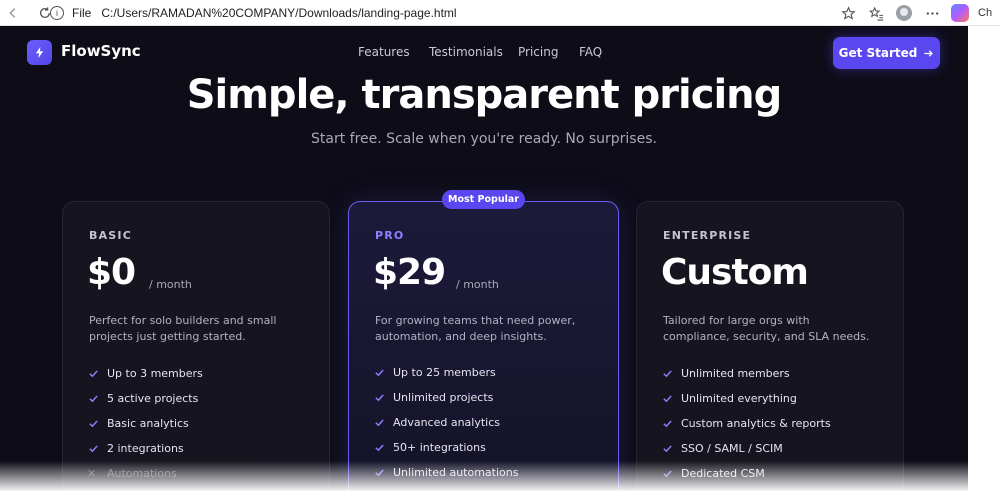 The image size is (1000, 501). Describe the element at coordinates (590, 52) in the screenshot. I see `nav-link-faq: FAQ` at that location.